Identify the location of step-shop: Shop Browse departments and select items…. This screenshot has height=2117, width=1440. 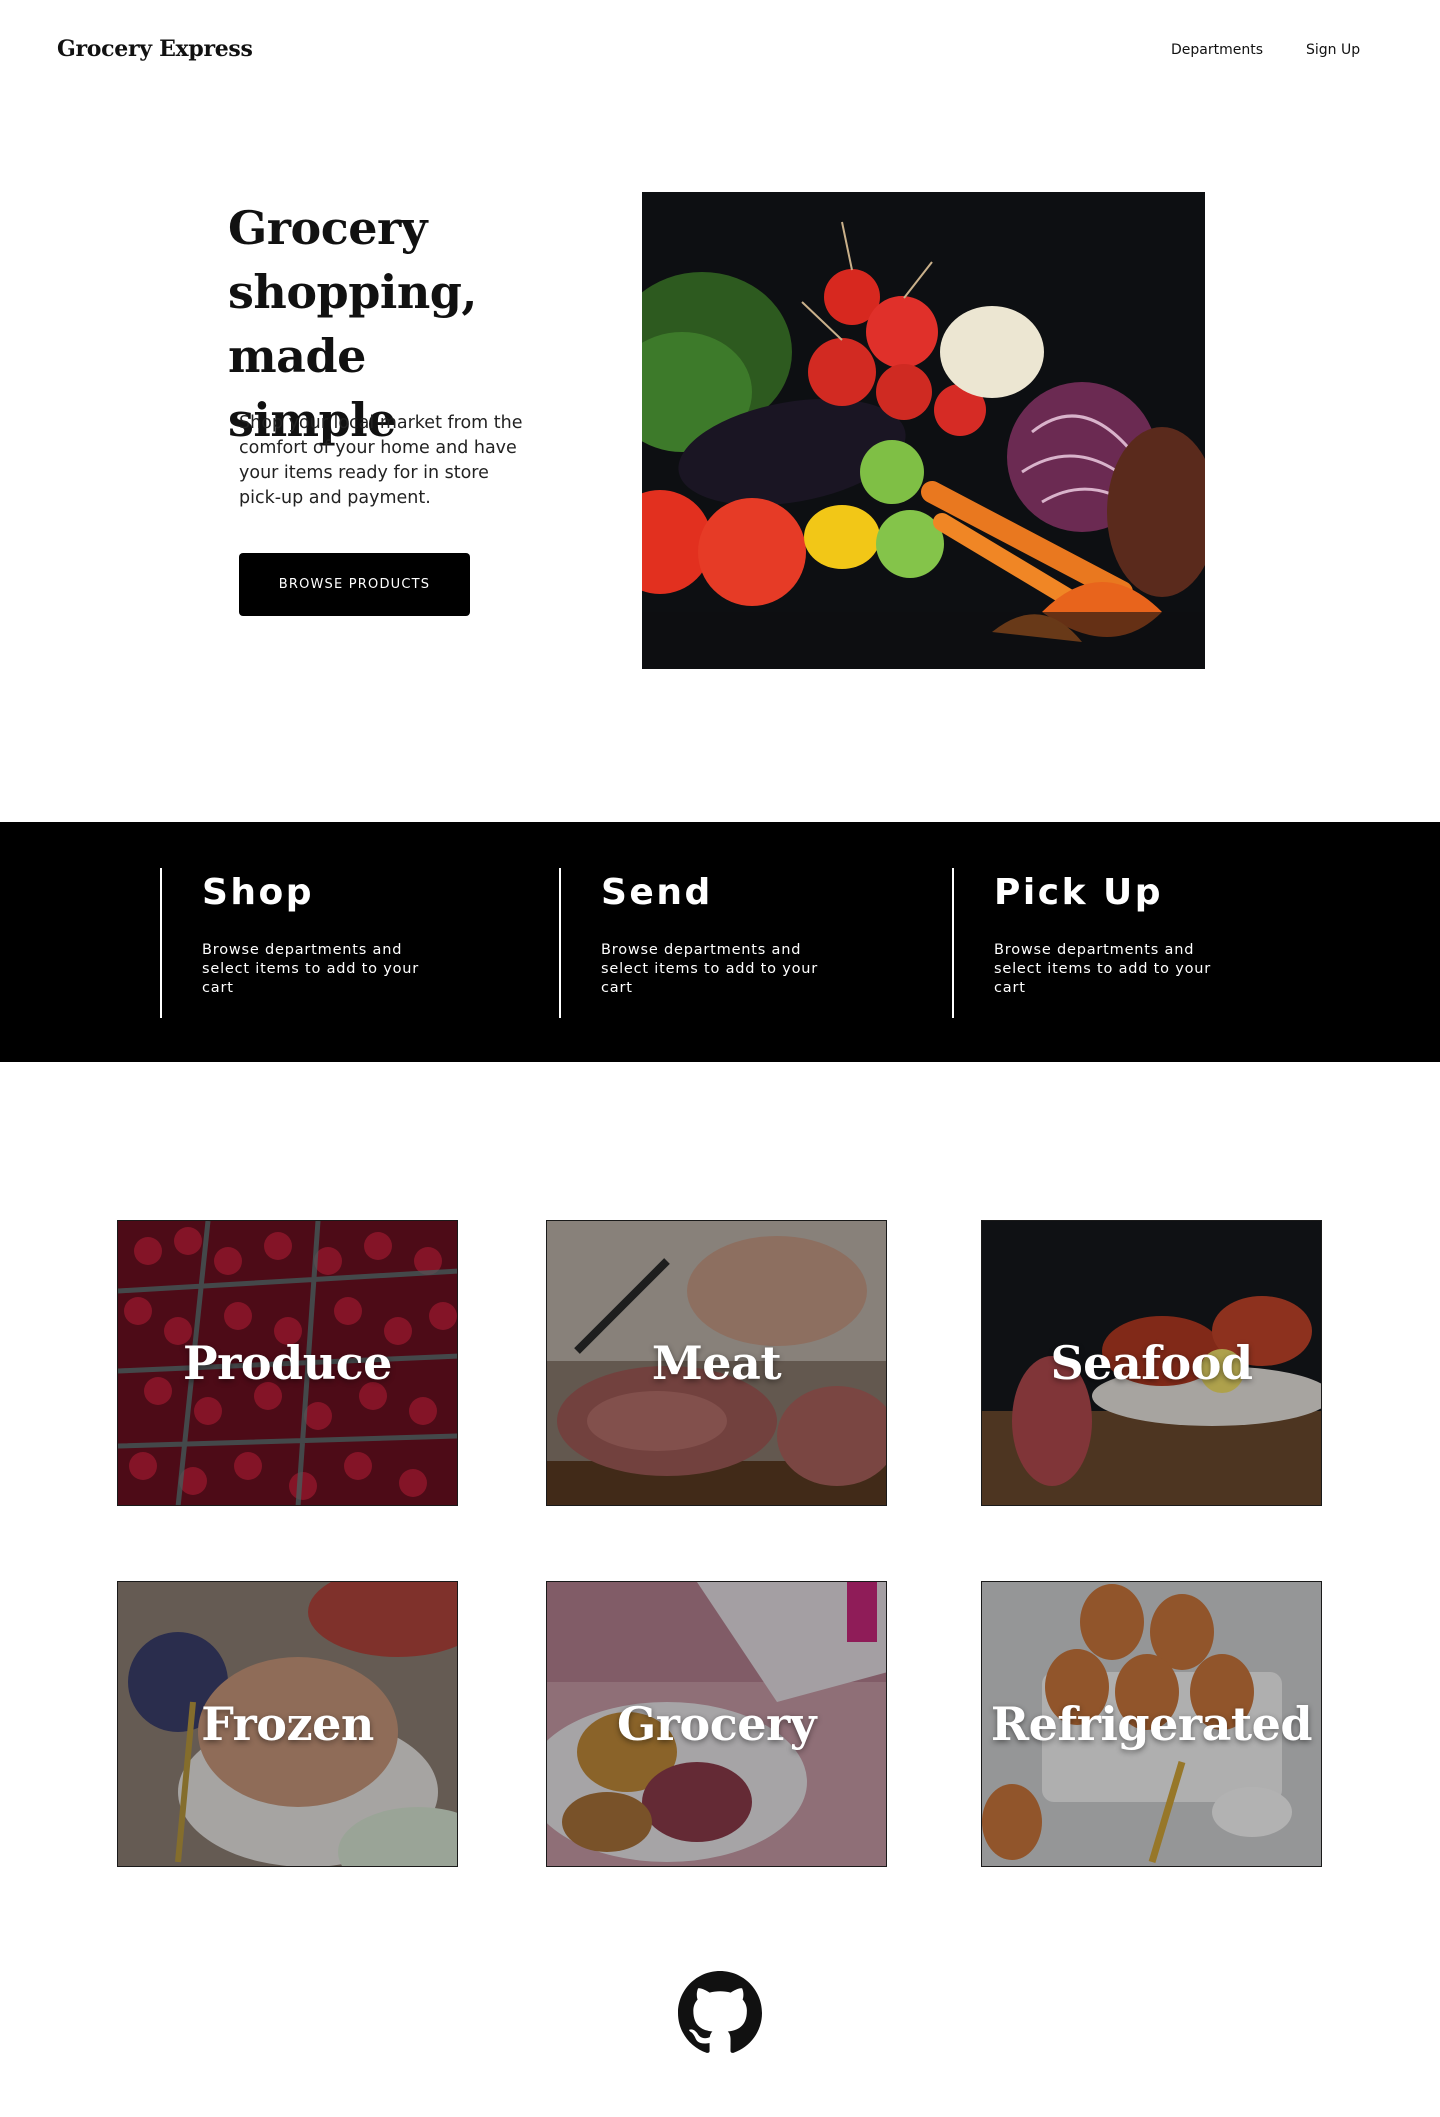
(306, 943).